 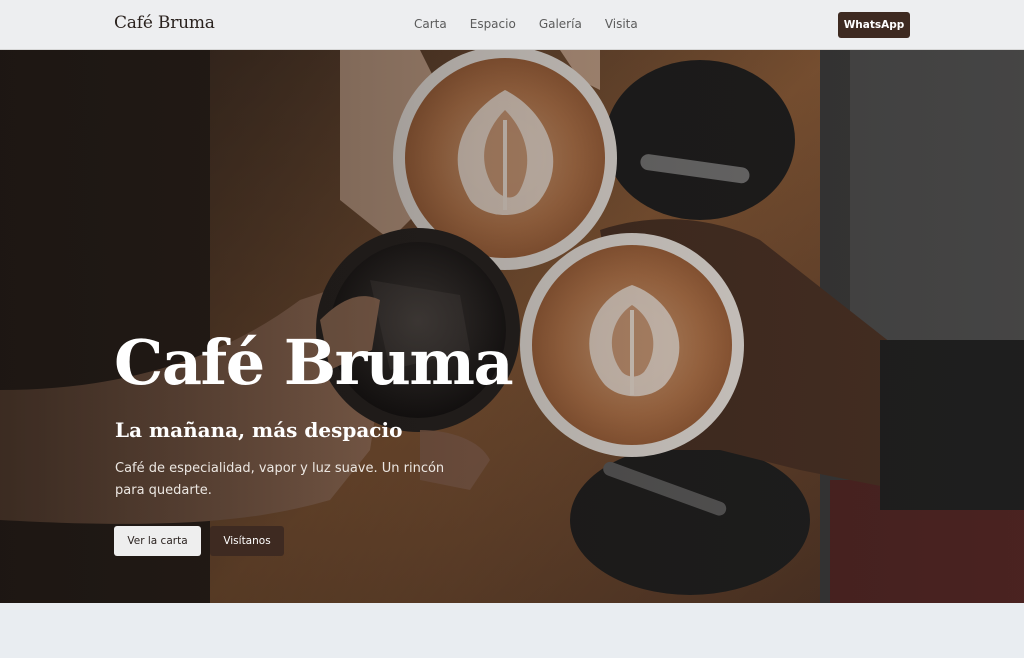 What do you see at coordinates (430, 24) in the screenshot?
I see `nav-link-carta: Carta` at bounding box center [430, 24].